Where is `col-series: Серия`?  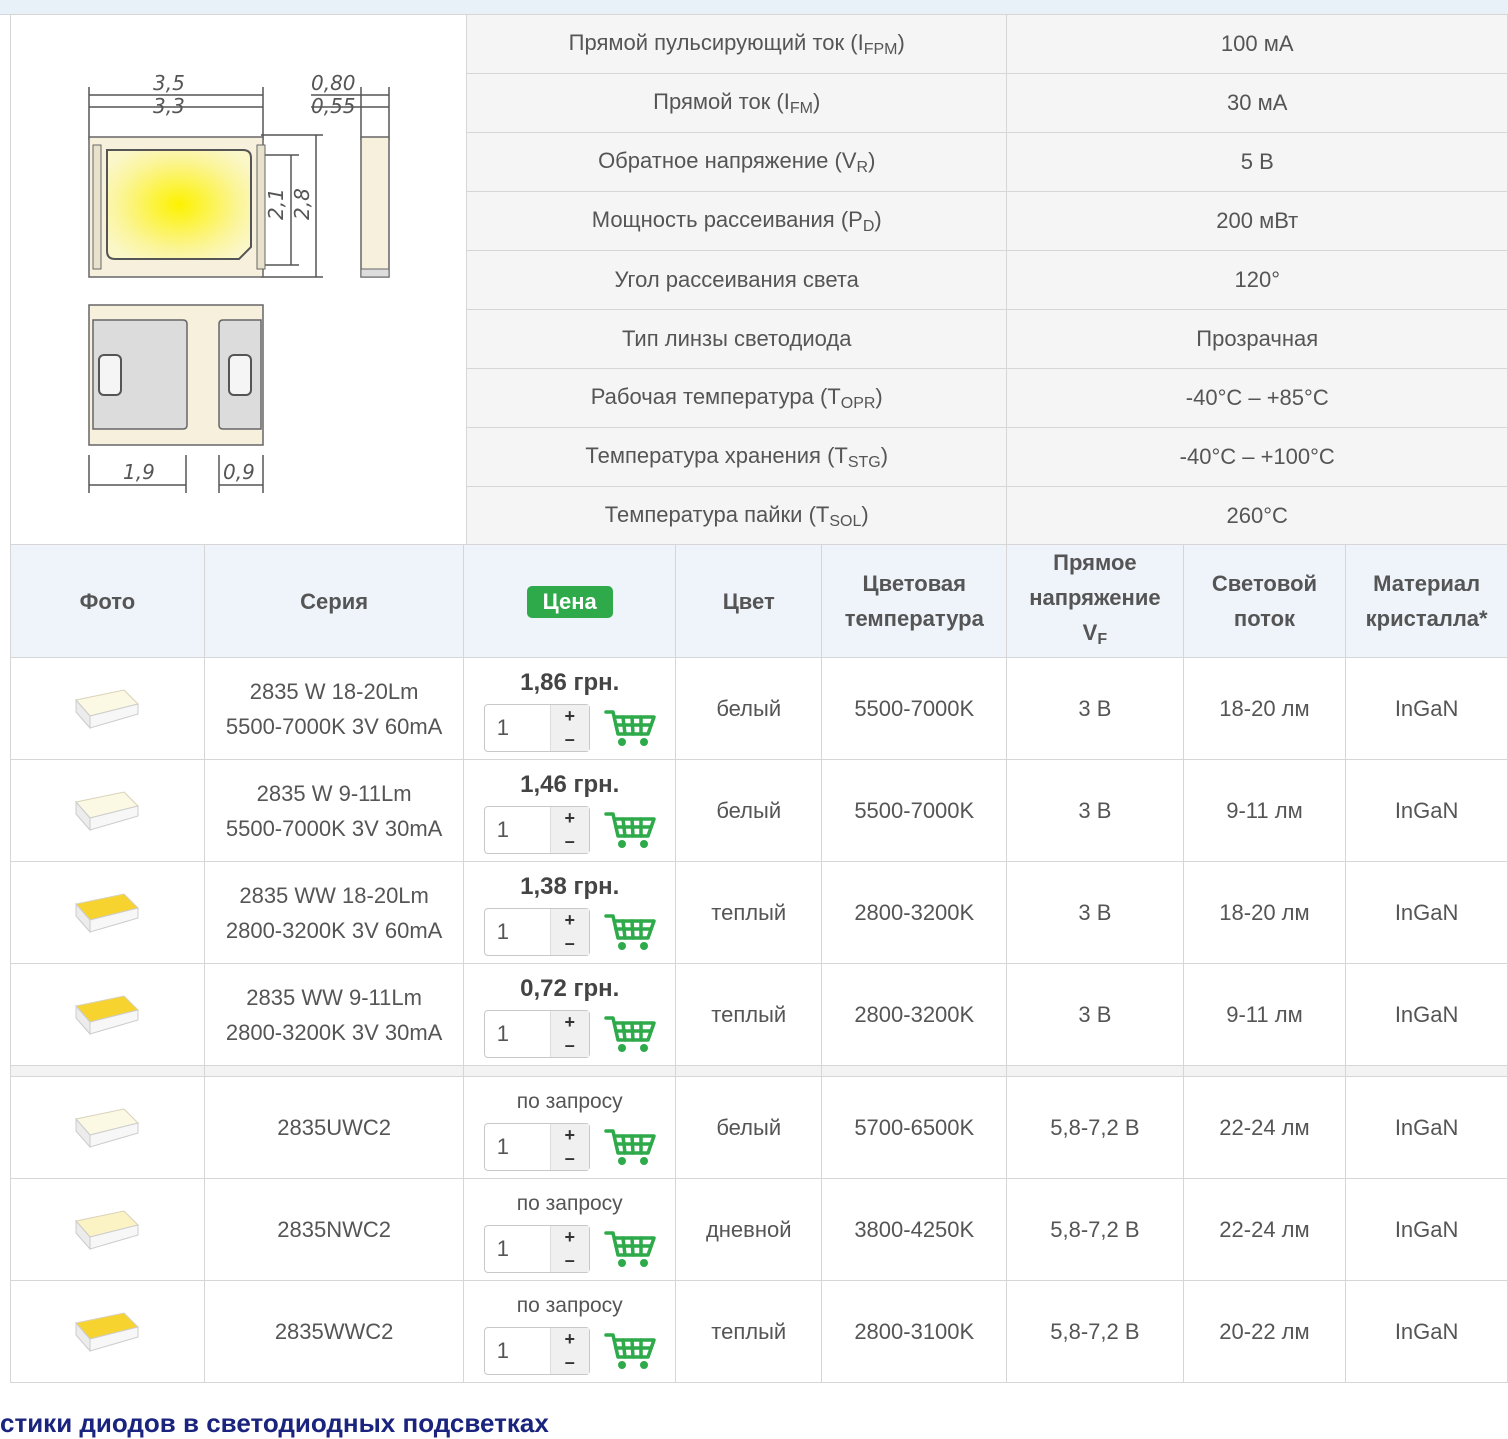
col-series: Серия is located at coordinates (334, 601).